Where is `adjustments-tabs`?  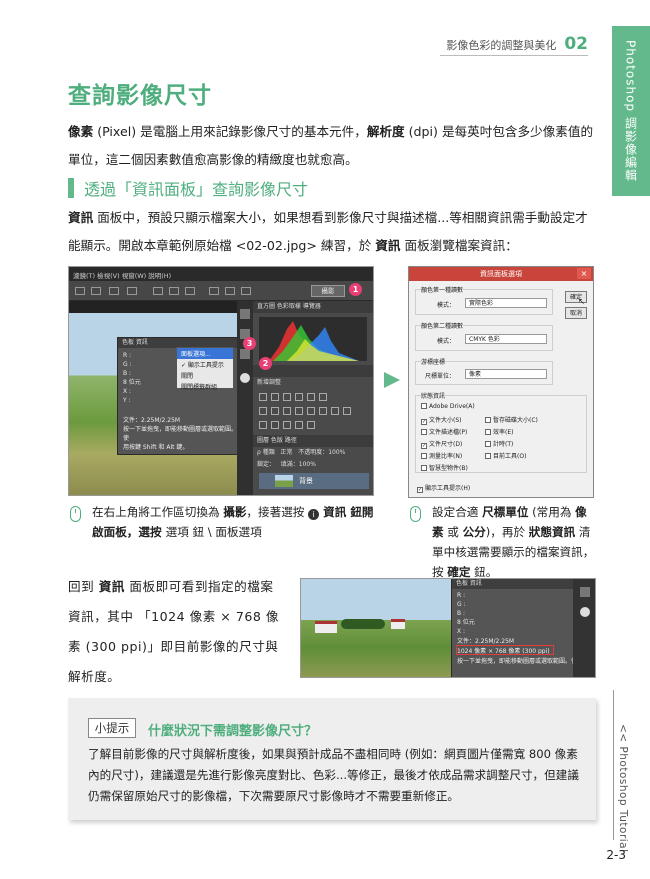
adjustments-tabs is located at coordinates (313, 371).